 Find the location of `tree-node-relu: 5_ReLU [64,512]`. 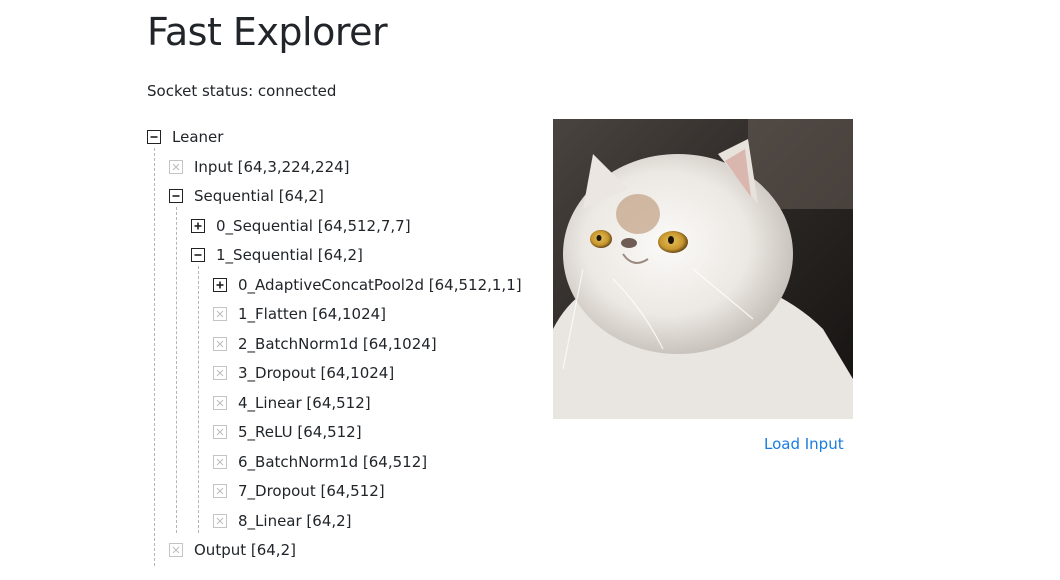

tree-node-relu: 5_ReLU [64,512] is located at coordinates (287, 432).